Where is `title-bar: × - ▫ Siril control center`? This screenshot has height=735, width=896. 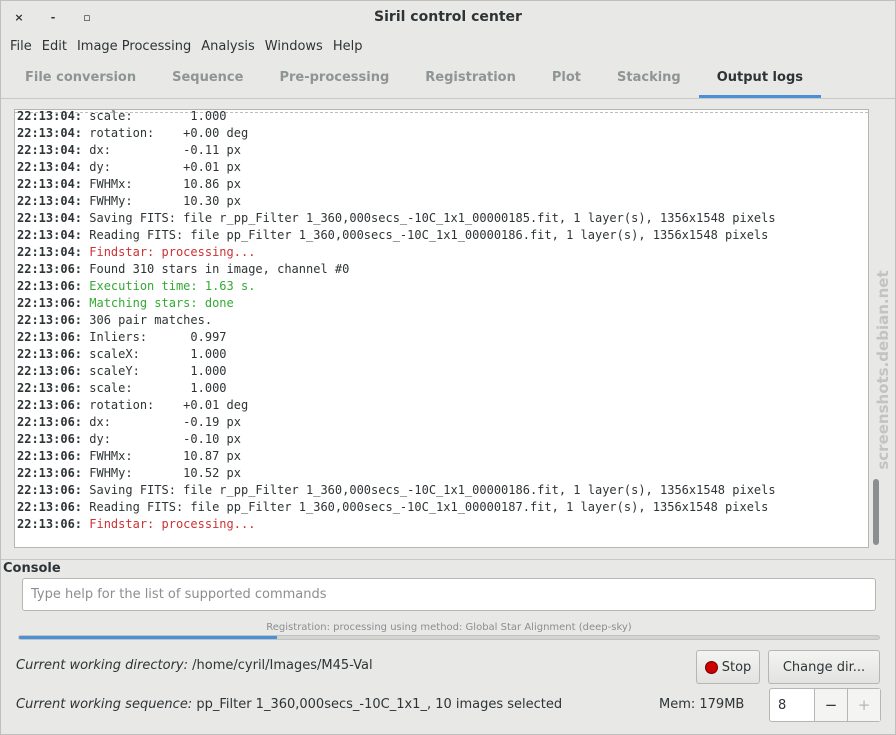
title-bar: × - ▫ Siril control center is located at coordinates (448, 18).